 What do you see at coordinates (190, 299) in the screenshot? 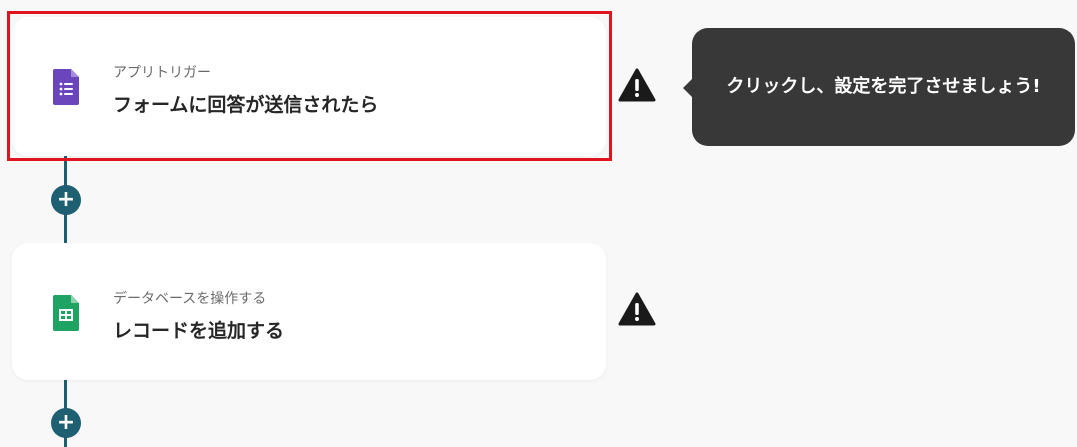
I see `step-type-label: データベースを操作する` at bounding box center [190, 299].